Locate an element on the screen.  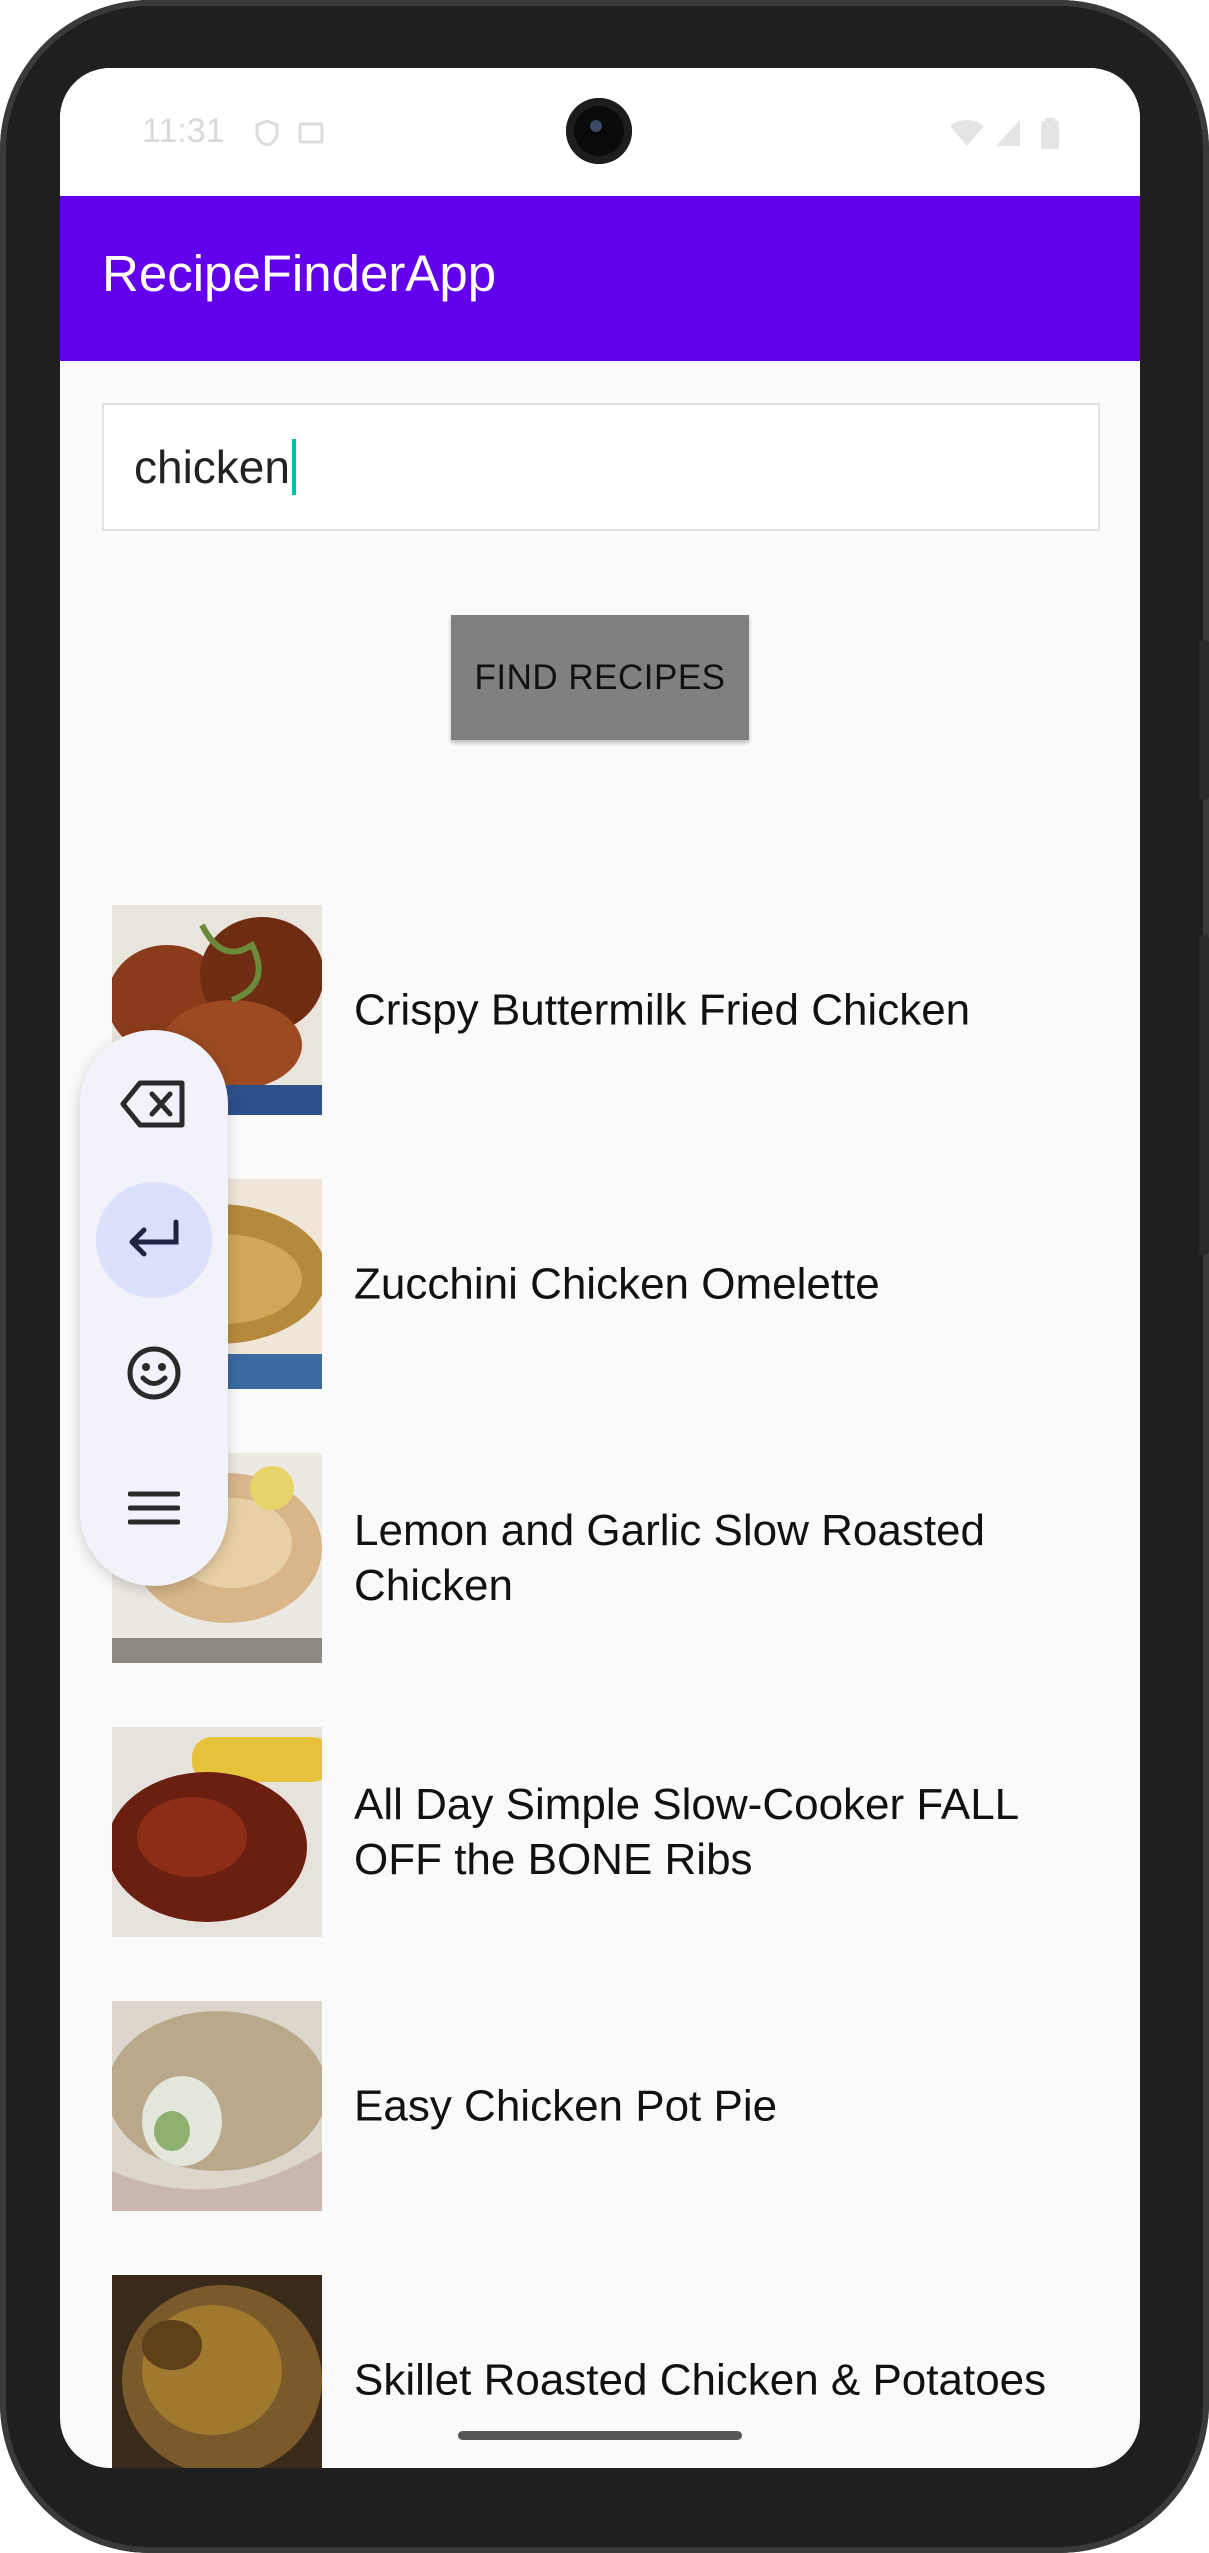
recipe-item: Lemon and Garlic Slow Roasted Chicken is located at coordinates (612, 1558).